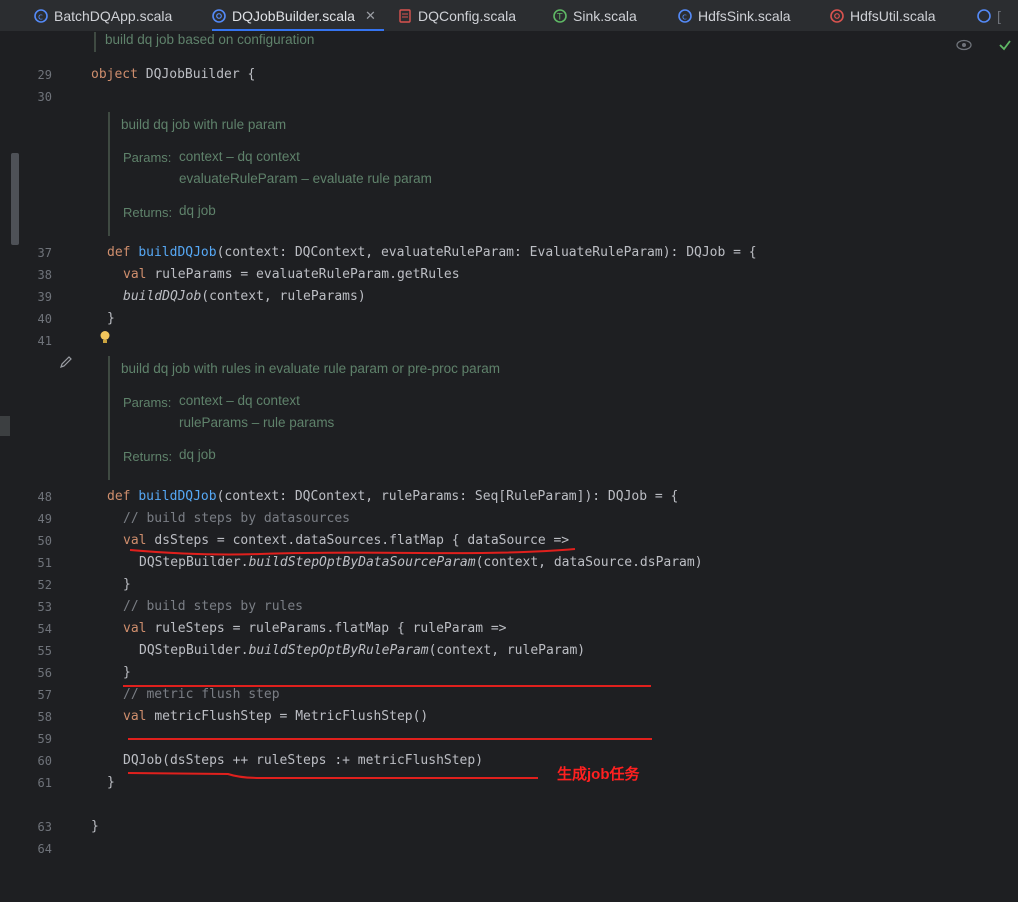 The width and height of the screenshot is (1018, 902). What do you see at coordinates (387, 663) in the screenshot?
I see `red-underline-annotations` at bounding box center [387, 663].